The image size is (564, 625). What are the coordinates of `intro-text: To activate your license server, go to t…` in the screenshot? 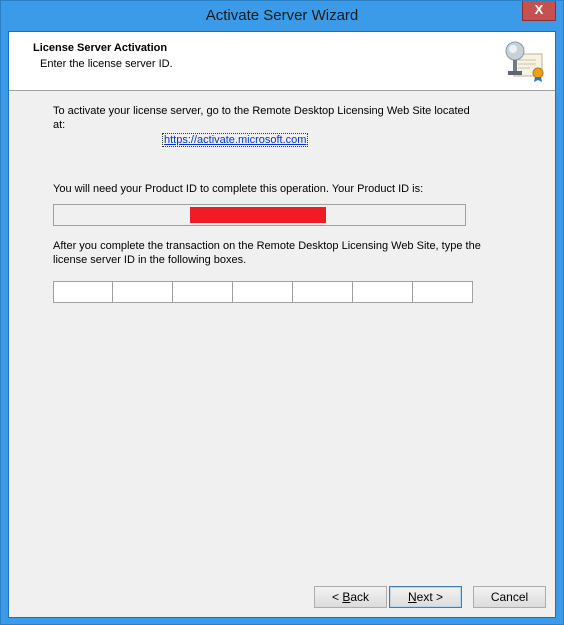 It's located at (261, 118).